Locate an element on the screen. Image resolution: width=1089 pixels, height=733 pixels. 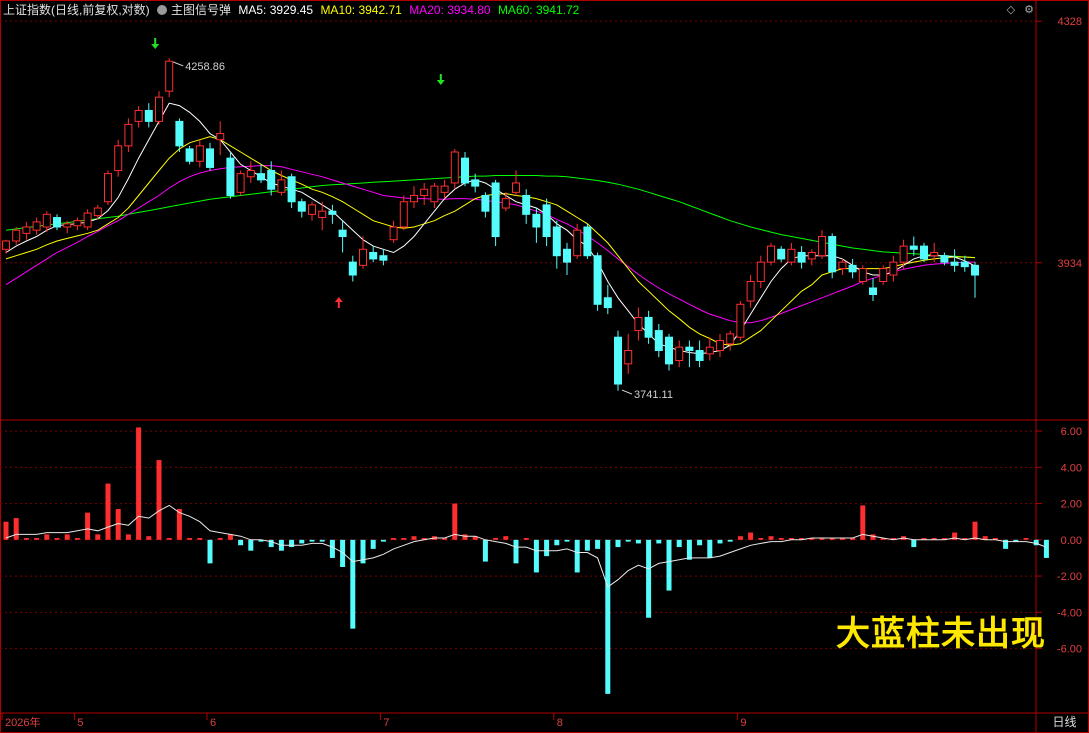
sub-tick-label: -6.00 is located at coordinates (1069, 650).